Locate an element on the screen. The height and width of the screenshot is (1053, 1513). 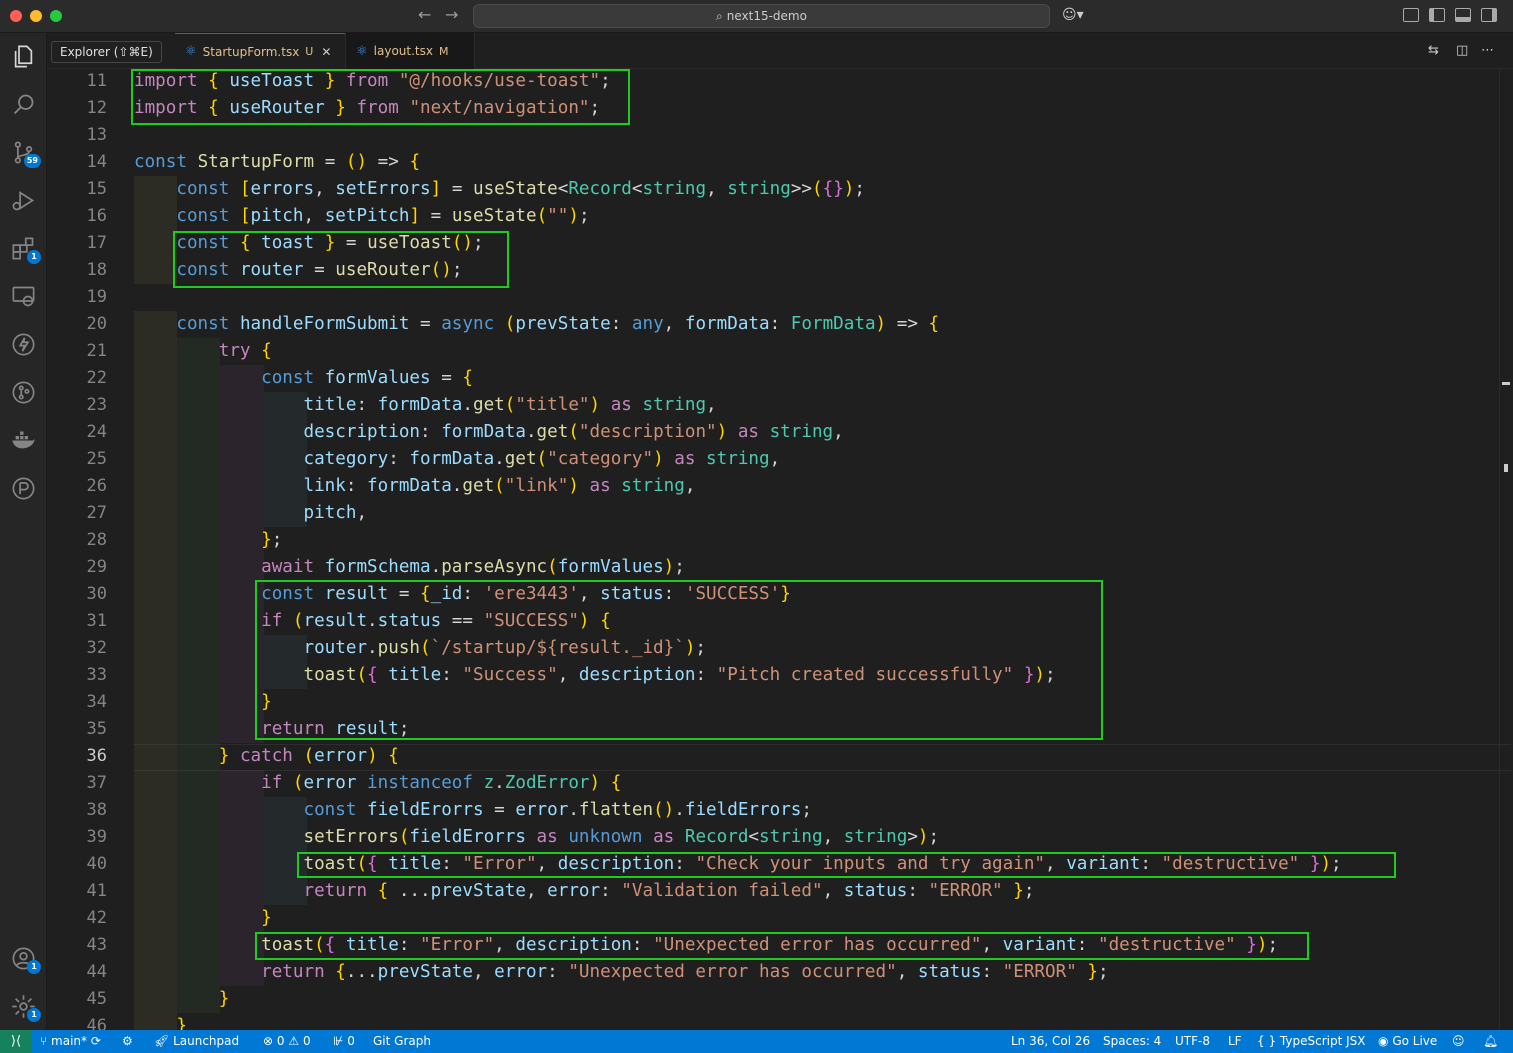
source-control-icon: 59 is located at coordinates (25, 153).